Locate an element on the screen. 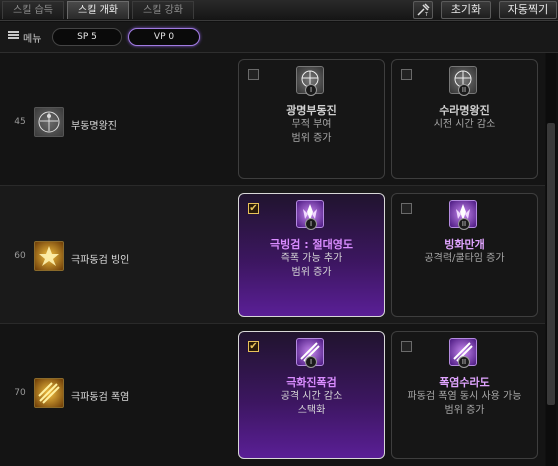 Image resolution: width=558 pixels, height=466 pixels. ice-blade-icon is located at coordinates (49, 256).